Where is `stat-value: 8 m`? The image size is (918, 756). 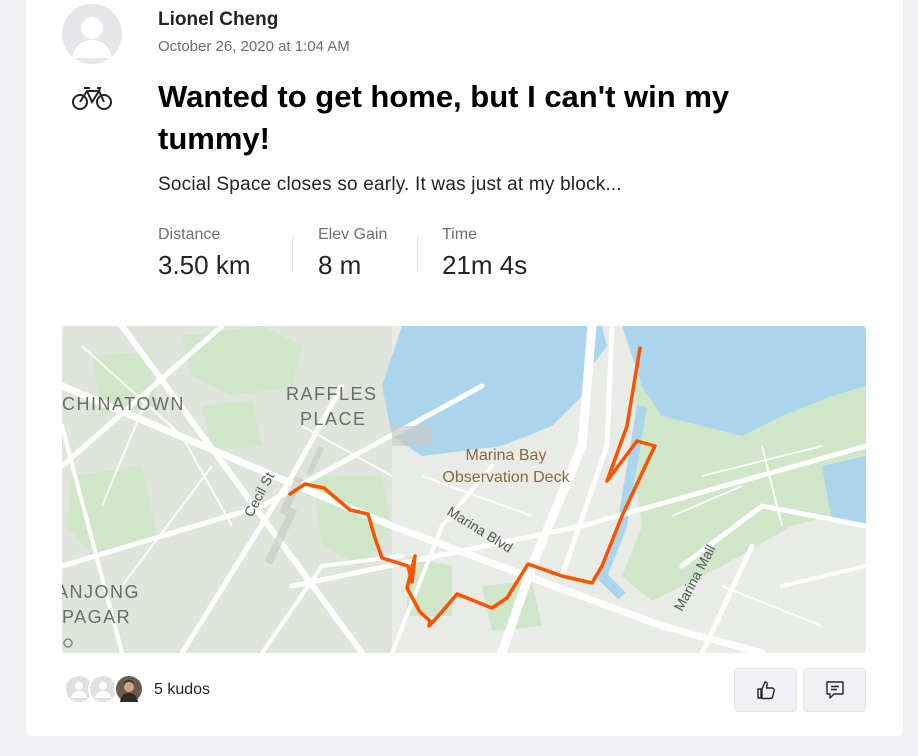
stat-value: 8 m is located at coordinates (340, 265).